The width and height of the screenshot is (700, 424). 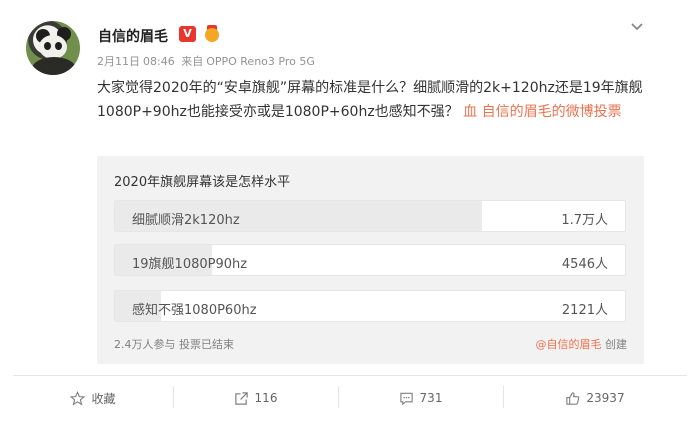 What do you see at coordinates (159, 61) in the screenshot?
I see `post-time: 08:46` at bounding box center [159, 61].